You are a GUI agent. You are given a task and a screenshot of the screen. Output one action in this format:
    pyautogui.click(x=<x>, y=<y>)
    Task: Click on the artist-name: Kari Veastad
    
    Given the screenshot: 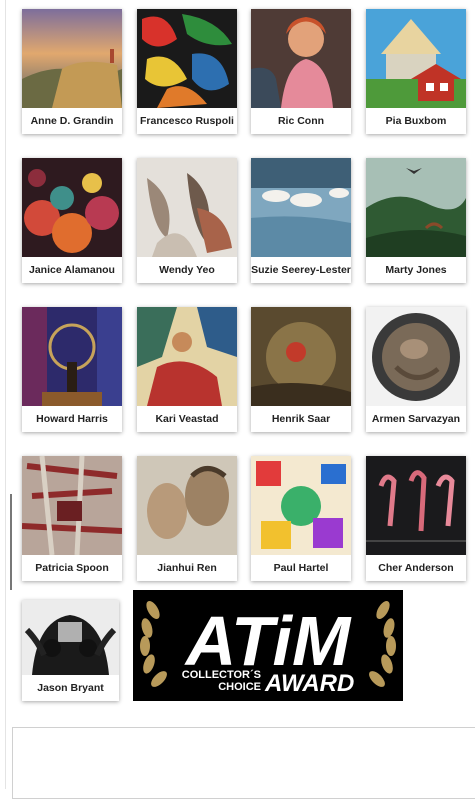 What is the action you would take?
    pyautogui.click(x=187, y=419)
    